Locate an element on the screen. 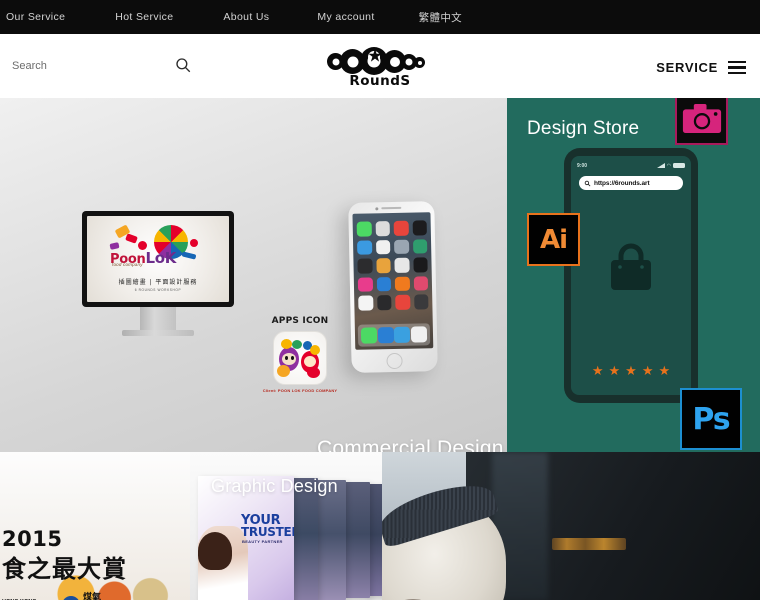 The image size is (760, 600). adobe-illustrator-badge: Ai is located at coordinates (553, 239).